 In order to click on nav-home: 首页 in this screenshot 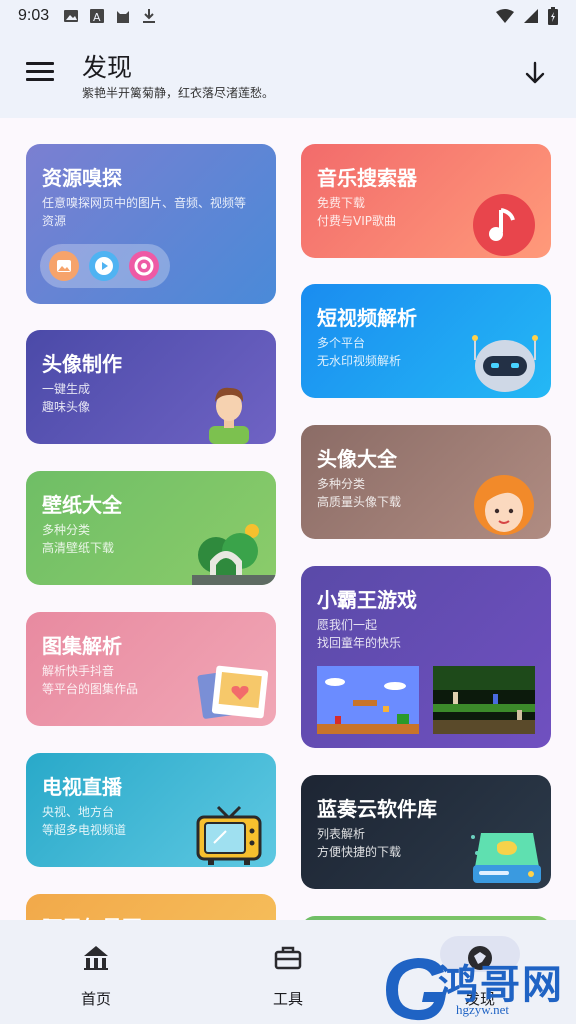, I will do `click(96, 972)`.